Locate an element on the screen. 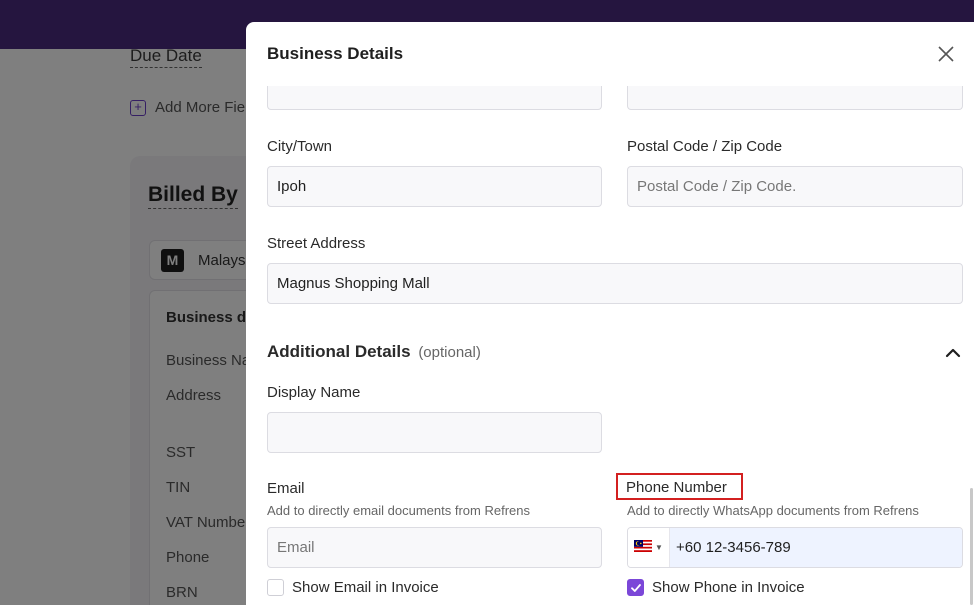  malaysia-flag-icon is located at coordinates (643, 548).